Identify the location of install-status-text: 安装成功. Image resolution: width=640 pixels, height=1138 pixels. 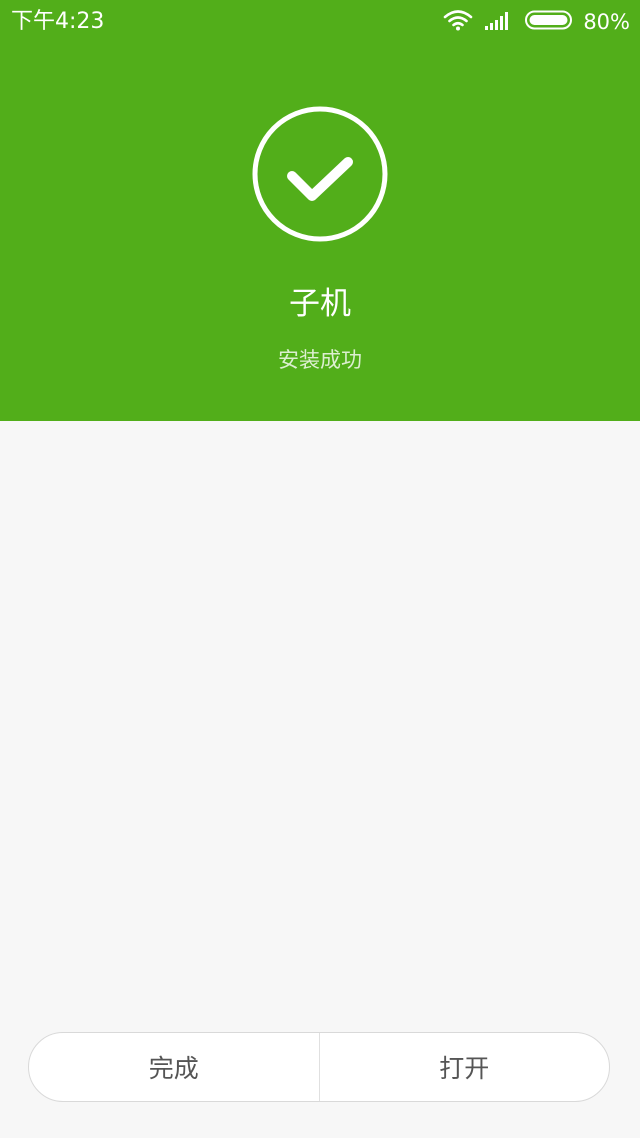
(320, 360).